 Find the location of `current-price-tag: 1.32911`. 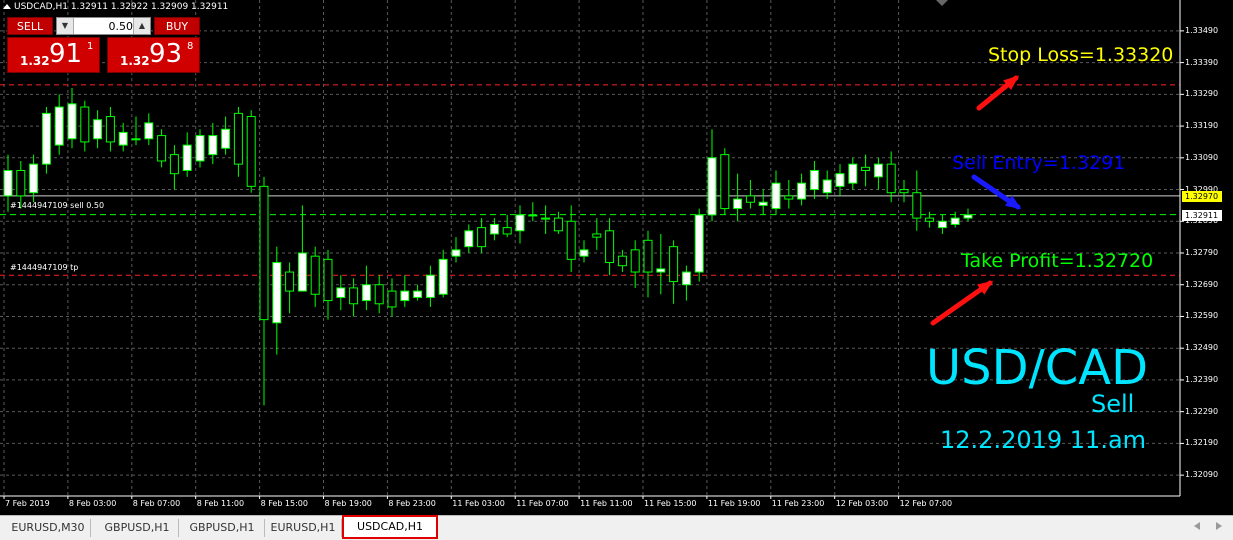

current-price-tag: 1.32911 is located at coordinates (1202, 215).